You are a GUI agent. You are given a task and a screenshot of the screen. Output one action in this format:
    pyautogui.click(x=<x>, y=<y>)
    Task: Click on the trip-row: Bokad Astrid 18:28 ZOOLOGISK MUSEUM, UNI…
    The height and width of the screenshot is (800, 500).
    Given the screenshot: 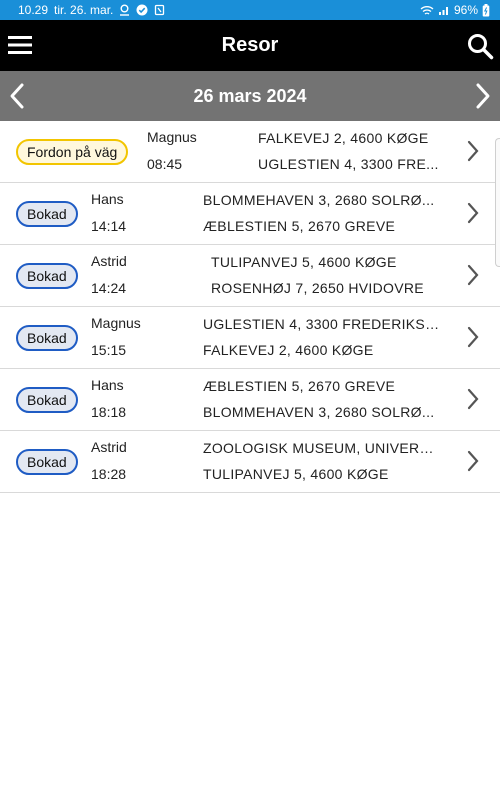 What is the action you would take?
    pyautogui.click(x=250, y=462)
    